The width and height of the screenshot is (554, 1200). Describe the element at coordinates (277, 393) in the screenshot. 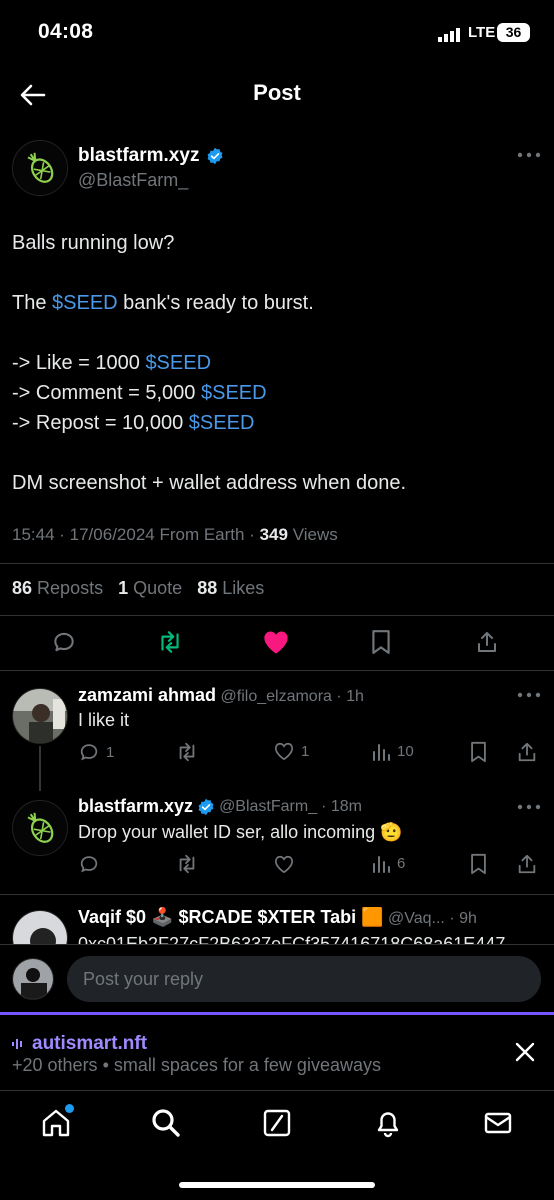

I see `post-line: -> Comment = 5,000 $SEED` at that location.